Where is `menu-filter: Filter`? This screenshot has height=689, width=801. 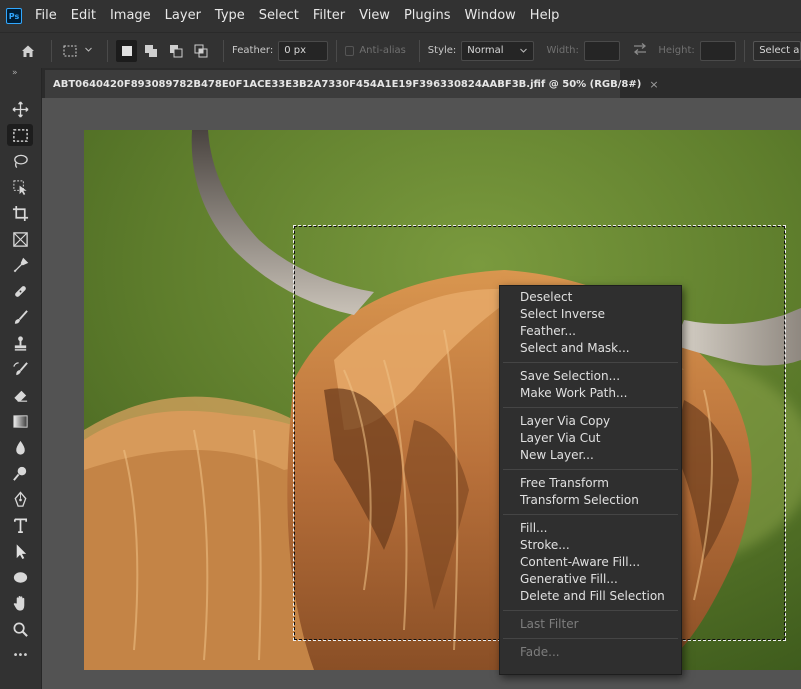 menu-filter: Filter is located at coordinates (329, 16).